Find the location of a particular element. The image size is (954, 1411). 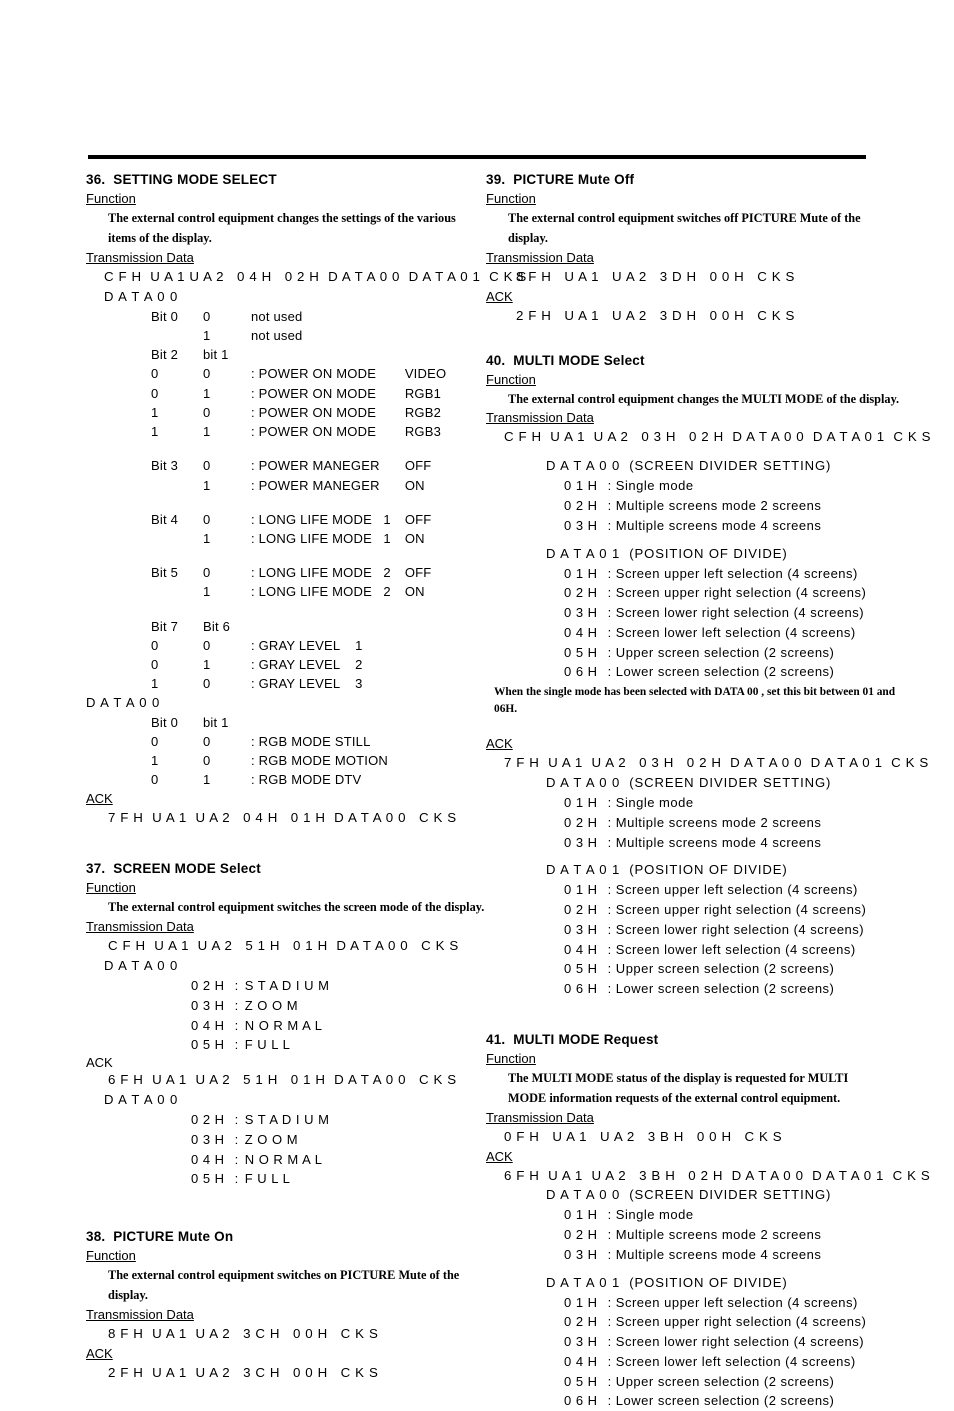

table-row: 1 0: GRAY LEVEL 3 is located at coordinates (266, 683).